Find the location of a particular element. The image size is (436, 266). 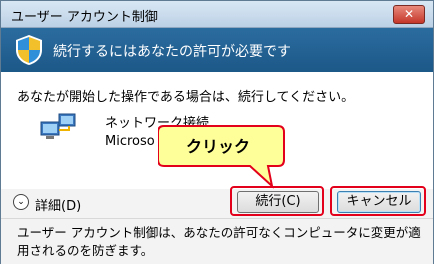

banner-message: 続行するにはあなたの許可が必要です is located at coordinates (172, 52).